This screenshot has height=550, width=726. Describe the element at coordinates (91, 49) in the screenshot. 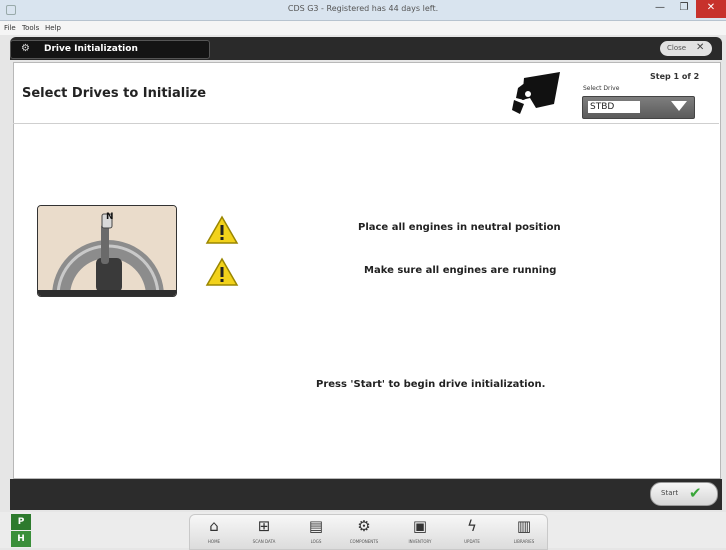

I see `tab-label: Drive Initialization` at that location.